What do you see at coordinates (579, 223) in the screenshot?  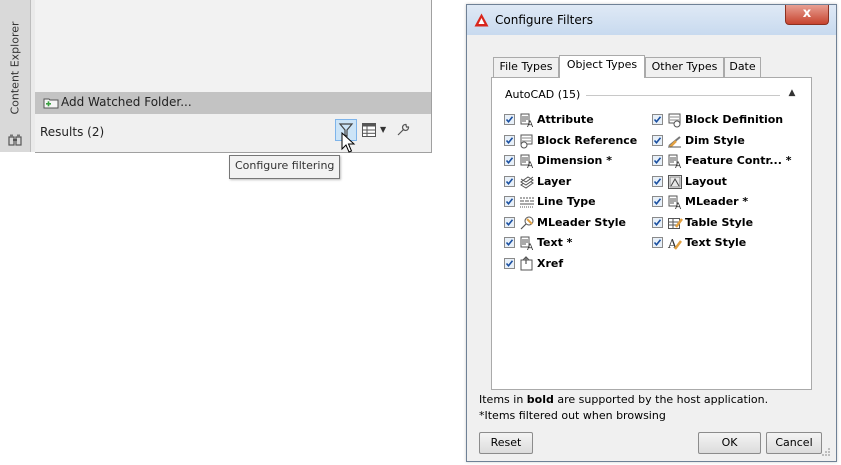 I see `object-type-item: MLeader Style` at bounding box center [579, 223].